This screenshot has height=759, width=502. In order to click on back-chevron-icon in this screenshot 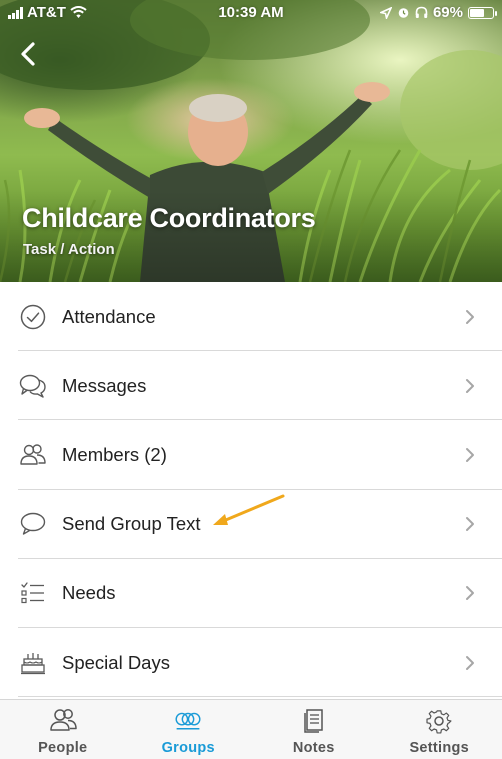, I will do `click(28, 54)`.